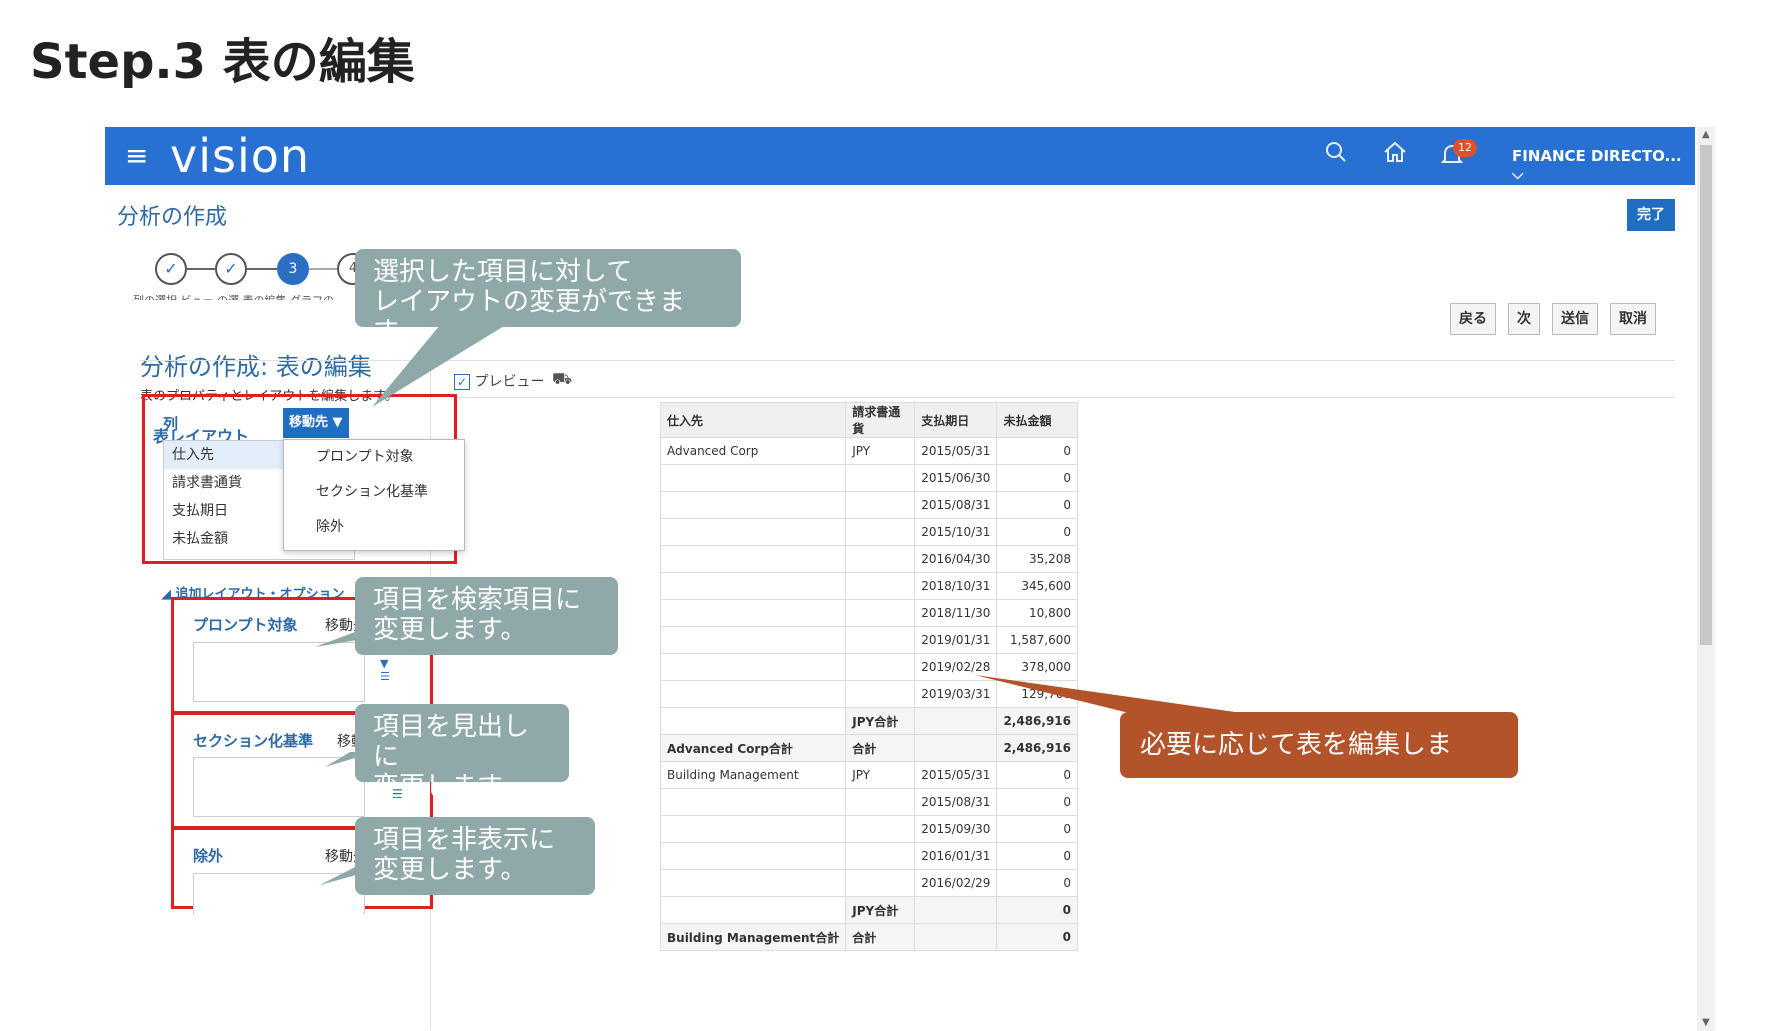 The image size is (1782, 1031). I want to click on callout-line: 項目を見出しに, so click(451, 742).